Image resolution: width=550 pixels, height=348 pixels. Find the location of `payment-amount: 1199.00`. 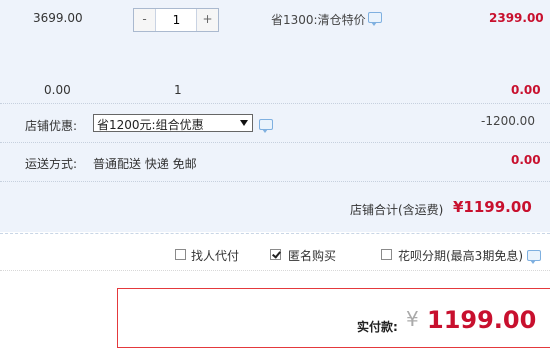

payment-amount: 1199.00 is located at coordinates (482, 320).